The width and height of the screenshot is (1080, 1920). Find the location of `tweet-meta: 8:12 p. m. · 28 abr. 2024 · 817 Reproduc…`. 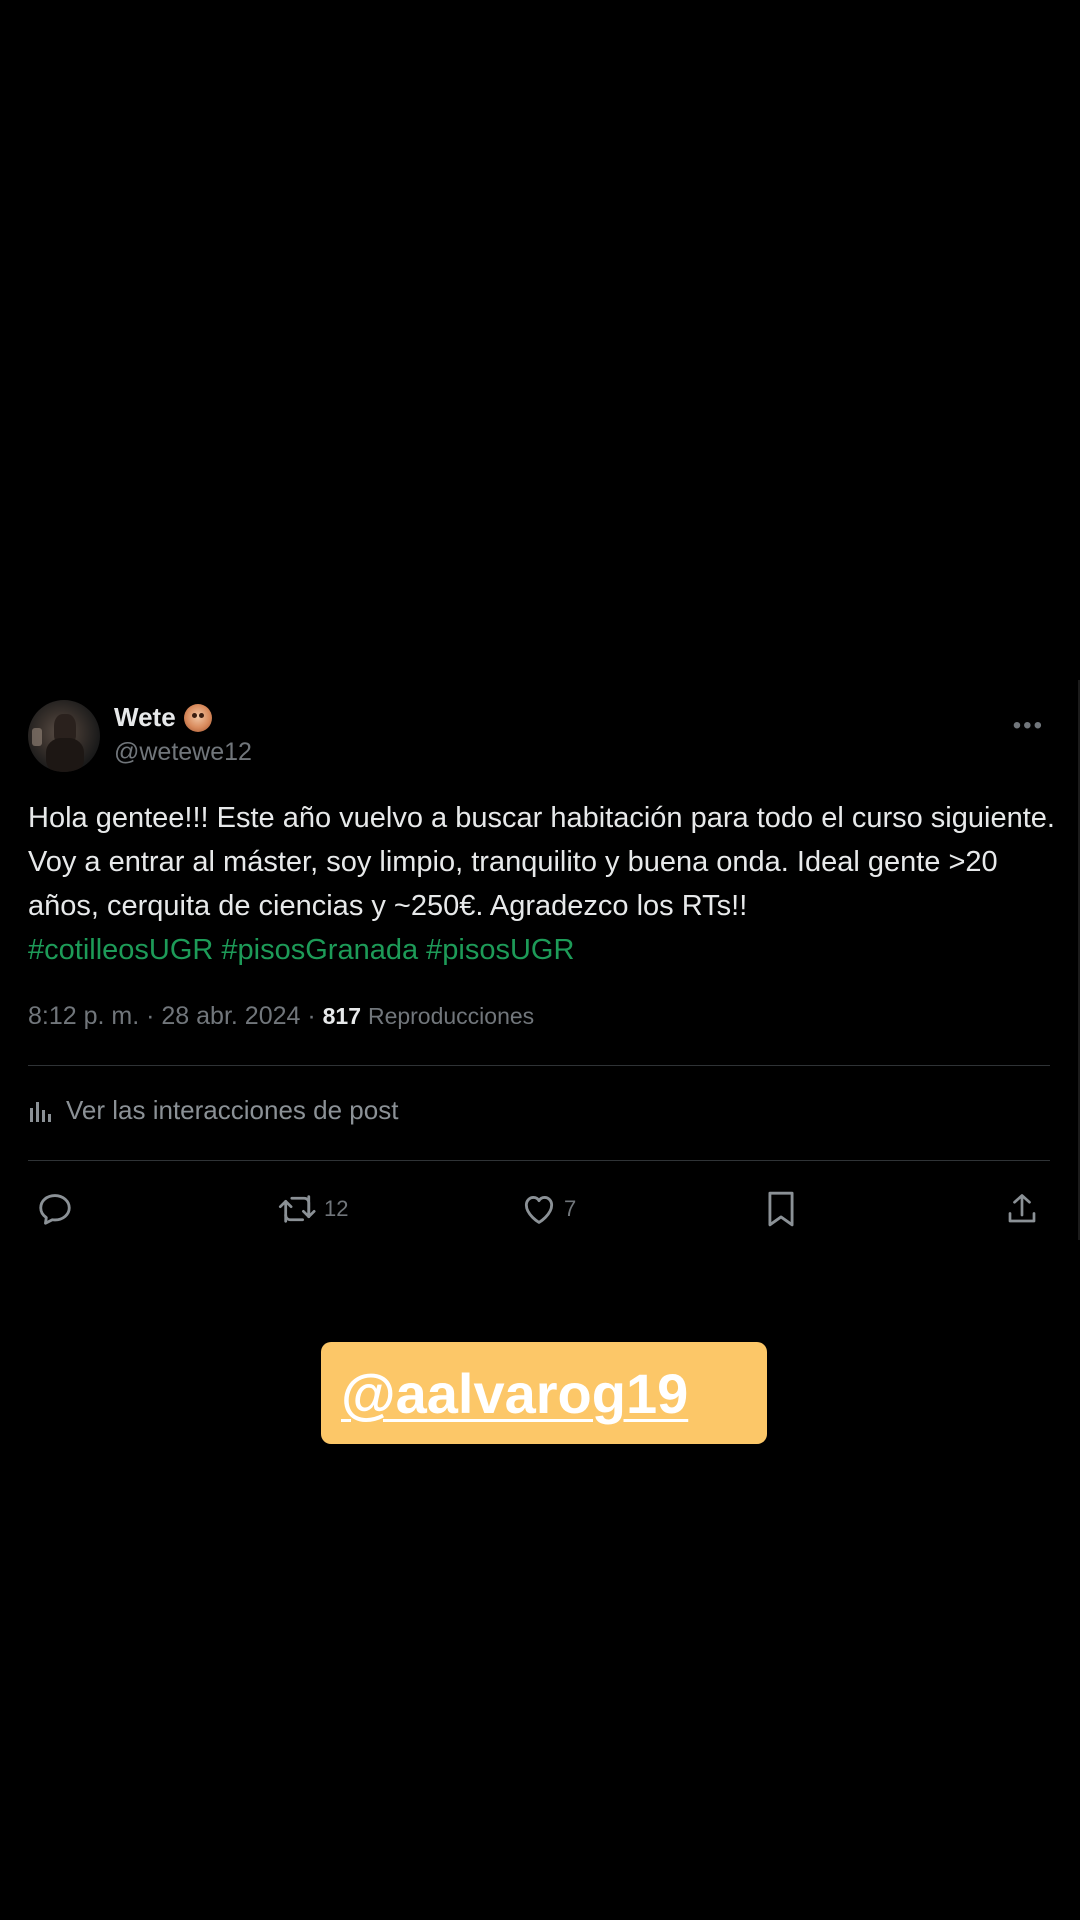

tweet-meta: 8:12 p. m. · 28 abr. 2024 · 817 Reproduc… is located at coordinates (281, 1016).